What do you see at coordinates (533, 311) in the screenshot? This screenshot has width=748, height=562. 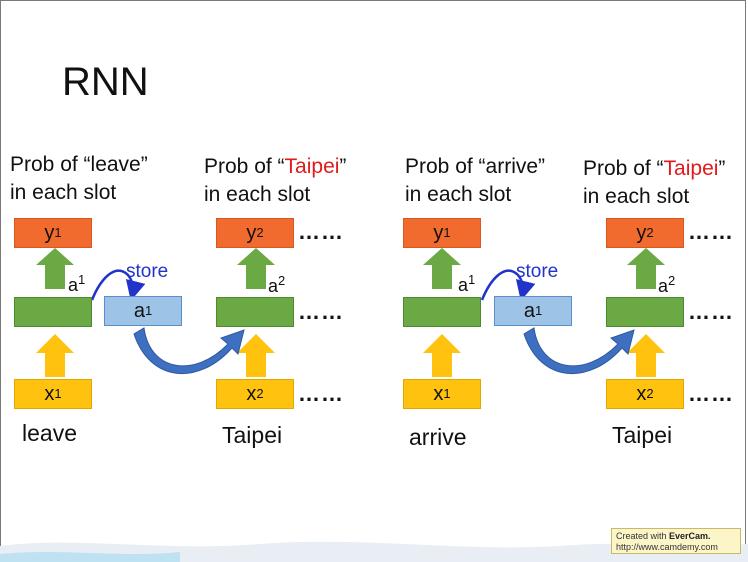 I see `memory-box-a1-right: a1` at bounding box center [533, 311].